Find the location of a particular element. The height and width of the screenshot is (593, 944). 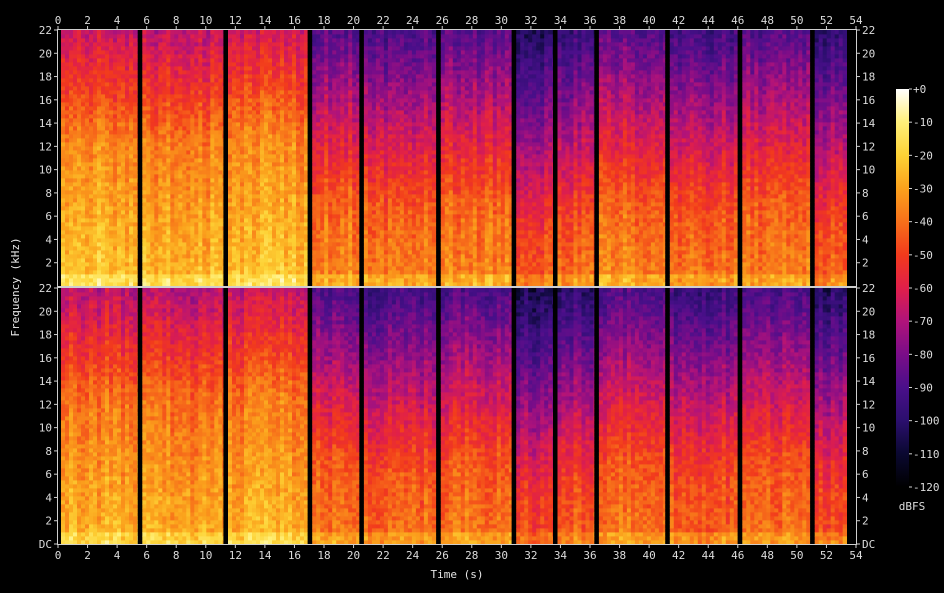

colorbar-tick-label: -110 is located at coordinates (926, 454).